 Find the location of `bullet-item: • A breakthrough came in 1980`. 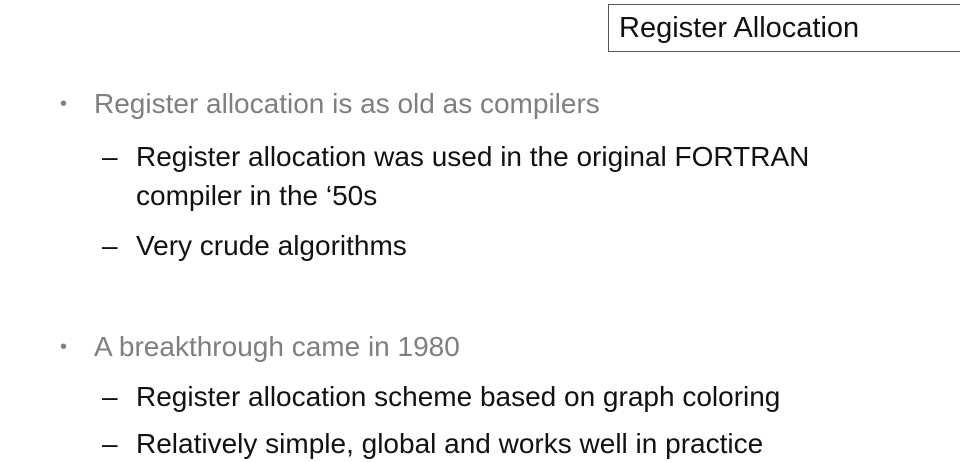

bullet-item: • A breakthrough came in 1980 is located at coordinates (260, 347).